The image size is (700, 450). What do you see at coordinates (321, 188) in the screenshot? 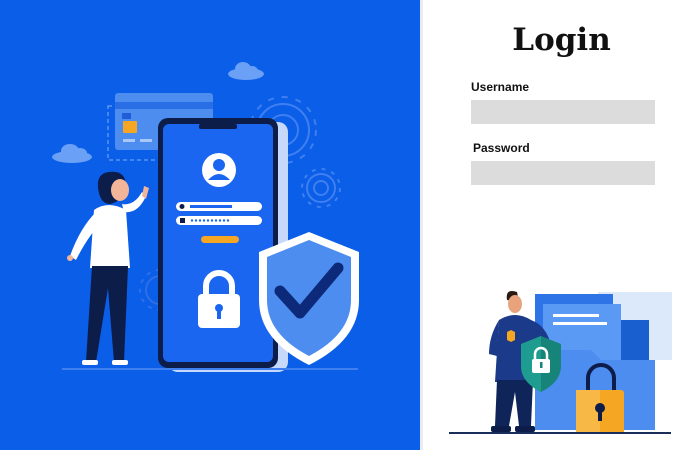
I see `gear-icon` at bounding box center [321, 188].